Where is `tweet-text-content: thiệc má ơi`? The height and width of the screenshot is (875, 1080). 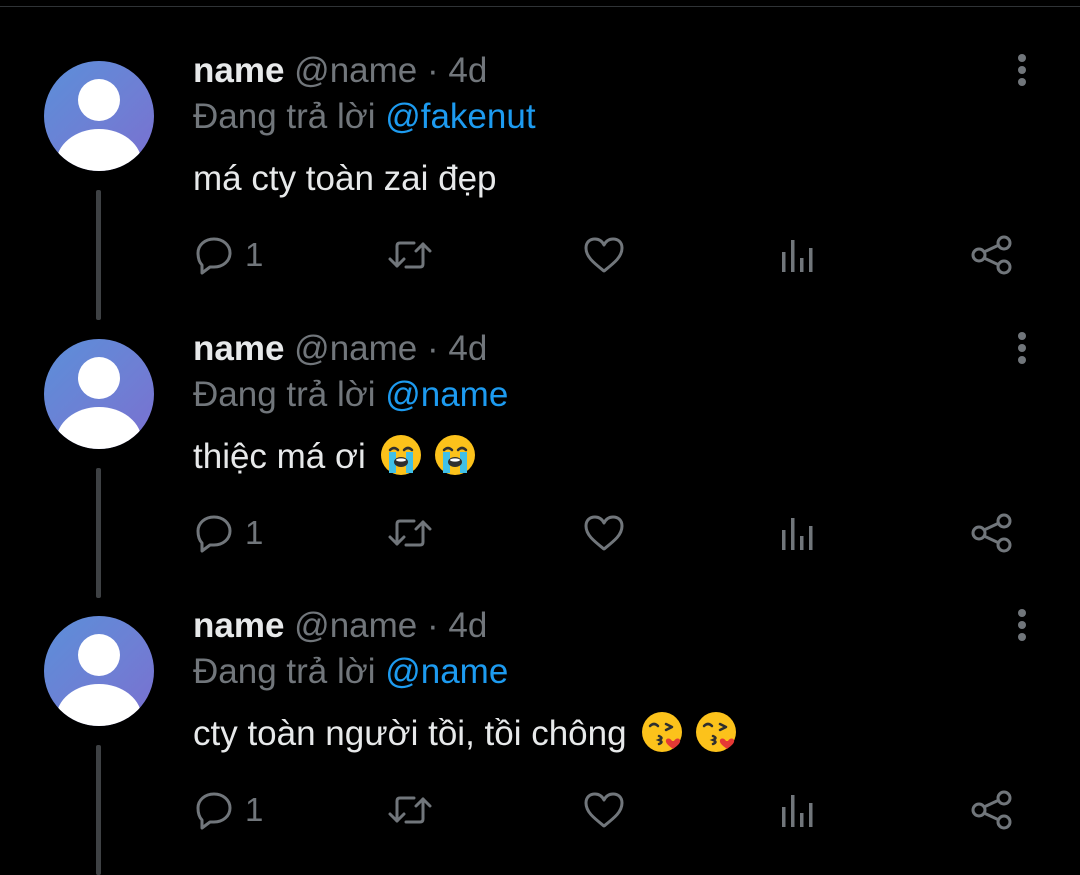
tweet-text-content: thiệc má ơi is located at coordinates (279, 456).